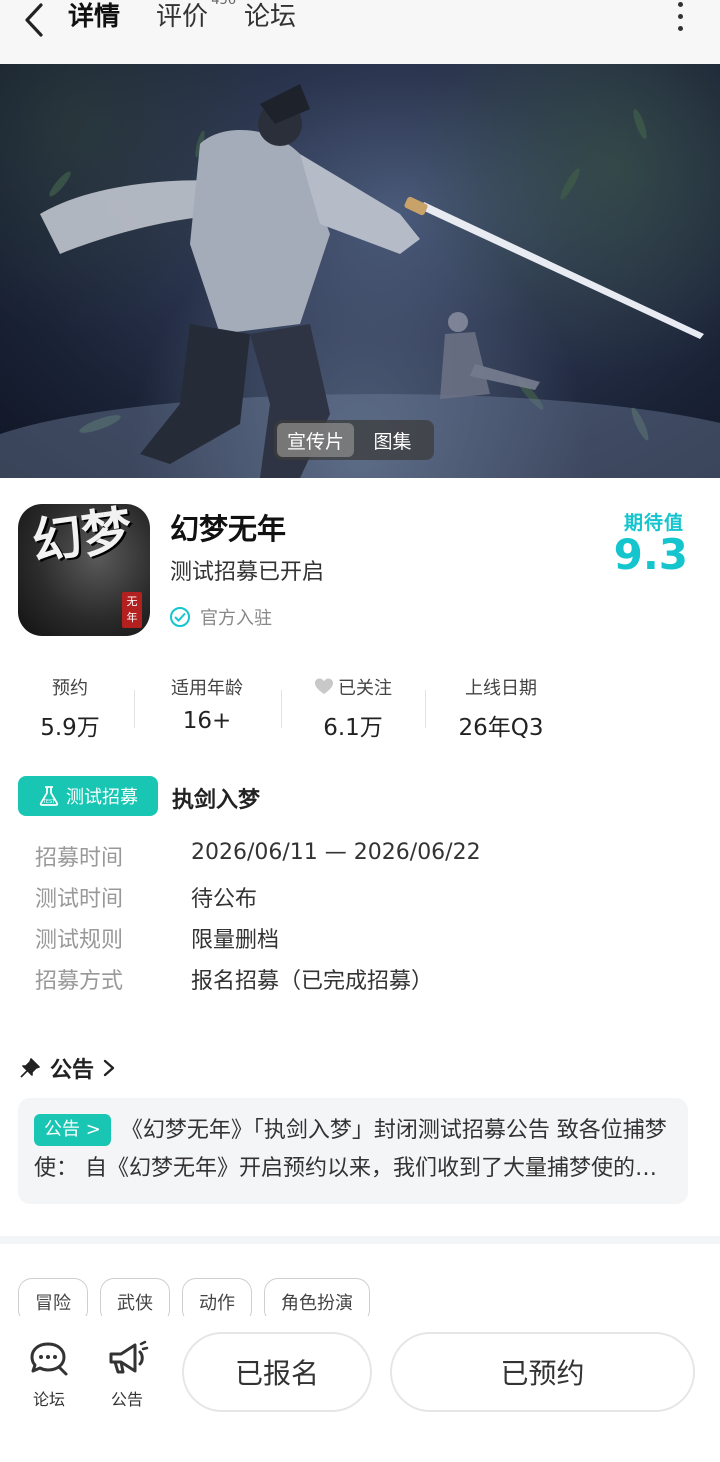 The image size is (720, 1462). I want to click on tab-reviews-label: 评价, so click(182, 17).